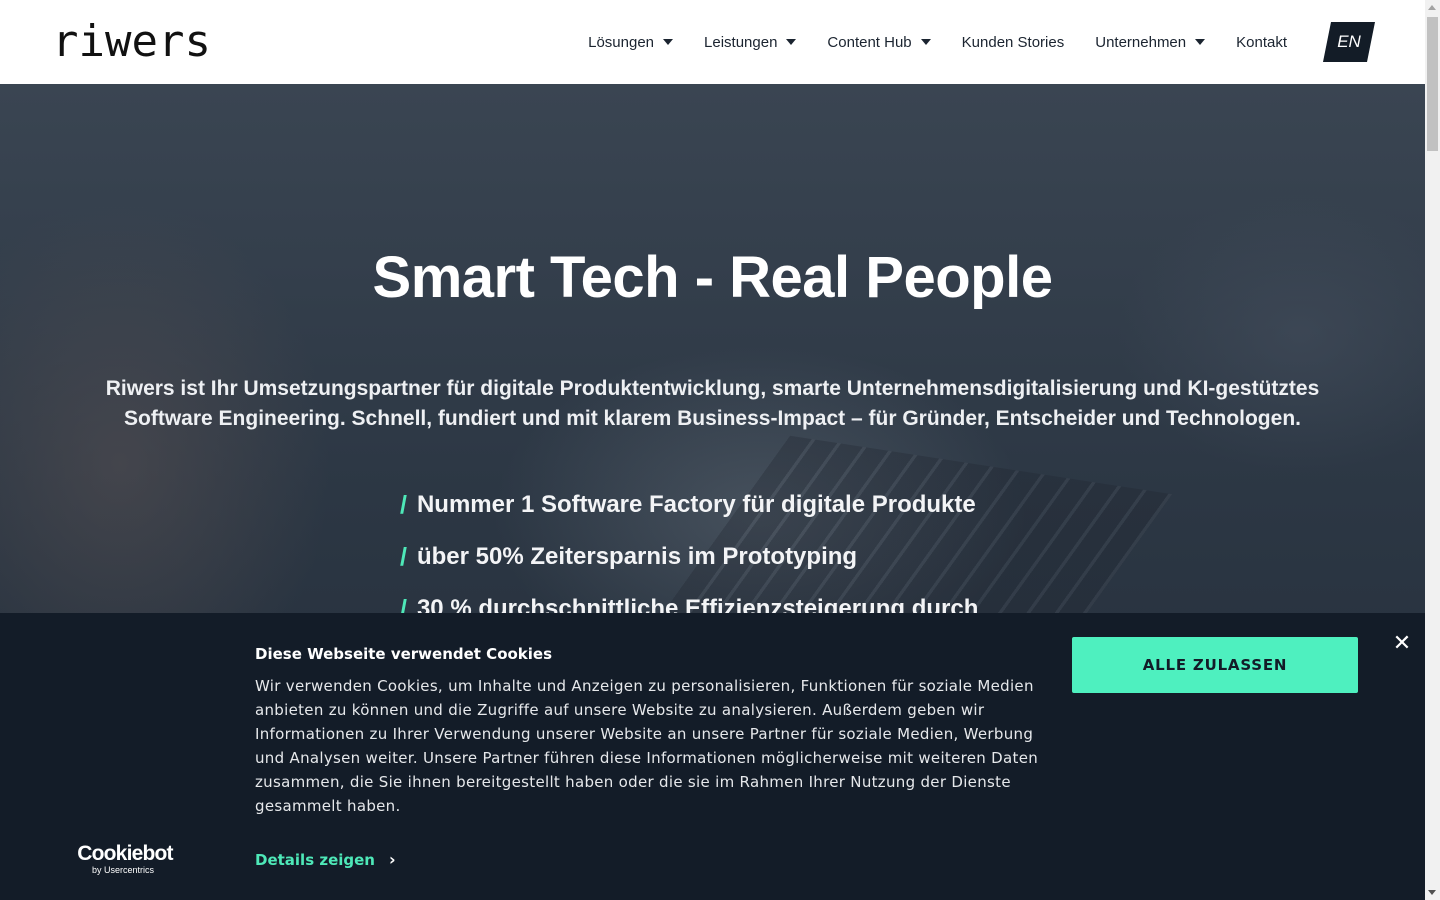 This screenshot has width=1440, height=900. I want to click on nav-item-unternehmen: Unternehmen, so click(1150, 42).